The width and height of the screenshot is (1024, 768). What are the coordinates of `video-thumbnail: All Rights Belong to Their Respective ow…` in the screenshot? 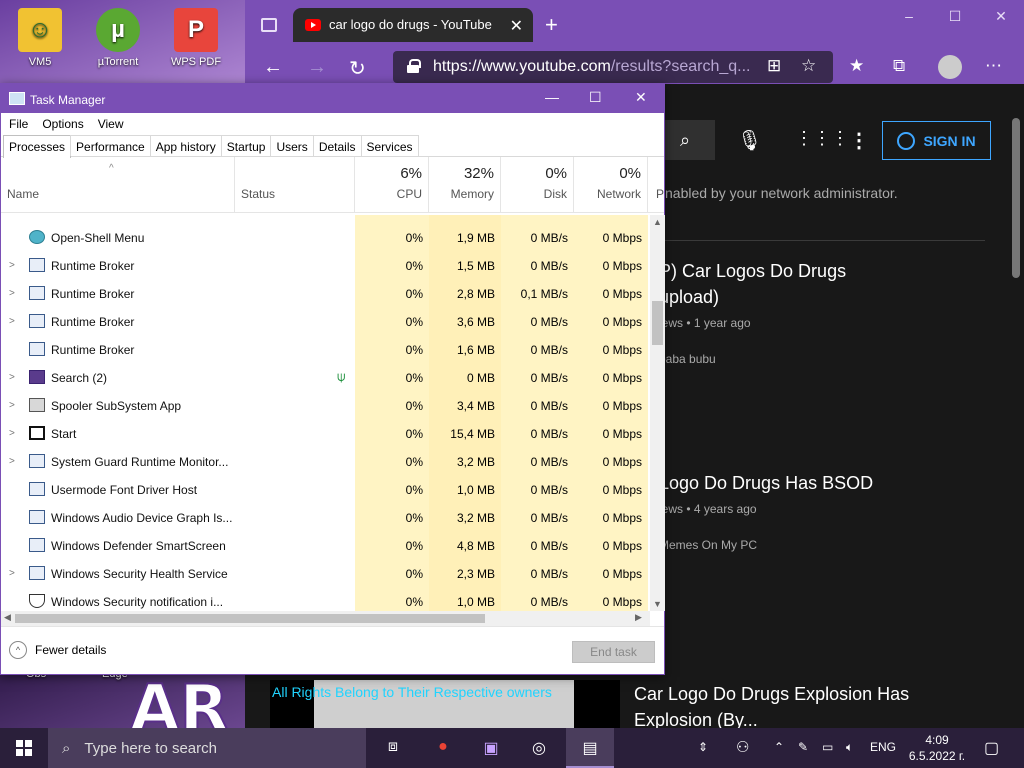 It's located at (445, 704).